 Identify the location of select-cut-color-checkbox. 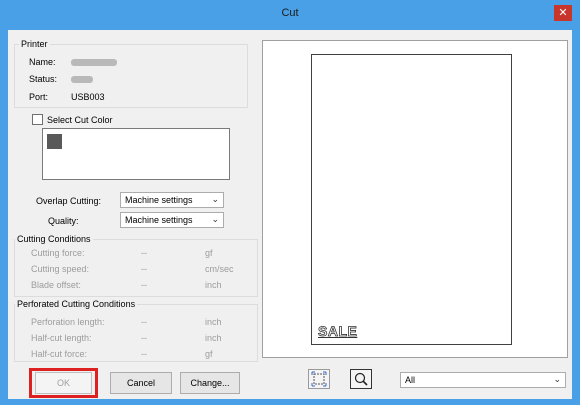
(37, 119).